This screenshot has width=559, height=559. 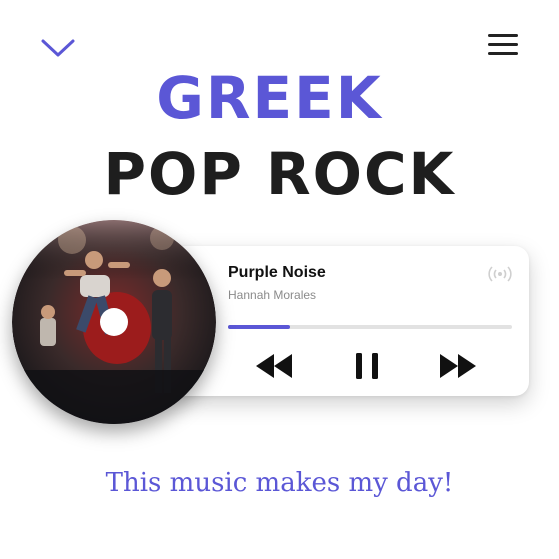 What do you see at coordinates (58, 48) in the screenshot?
I see `chevron-down-icon` at bounding box center [58, 48].